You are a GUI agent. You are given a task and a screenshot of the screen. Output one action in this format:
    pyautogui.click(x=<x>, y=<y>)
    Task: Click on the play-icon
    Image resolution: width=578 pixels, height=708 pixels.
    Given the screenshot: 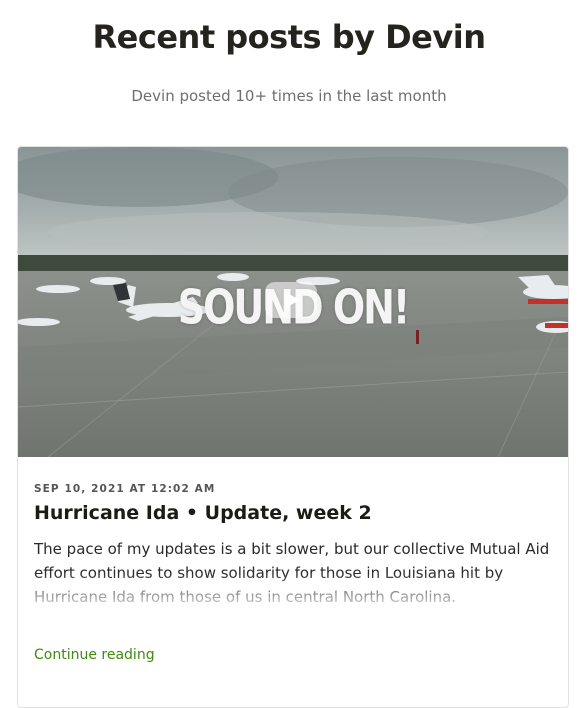 What is the action you would take?
    pyautogui.click(x=292, y=300)
    